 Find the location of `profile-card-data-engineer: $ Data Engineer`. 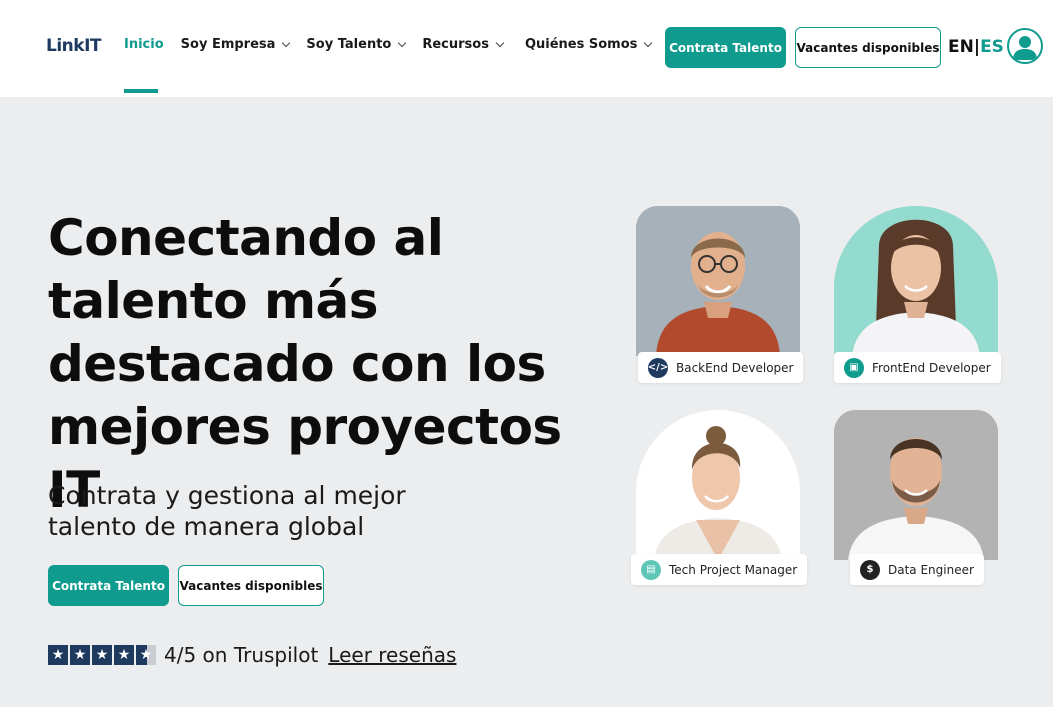

profile-card-data-engineer: $ Data Engineer is located at coordinates (916, 500).